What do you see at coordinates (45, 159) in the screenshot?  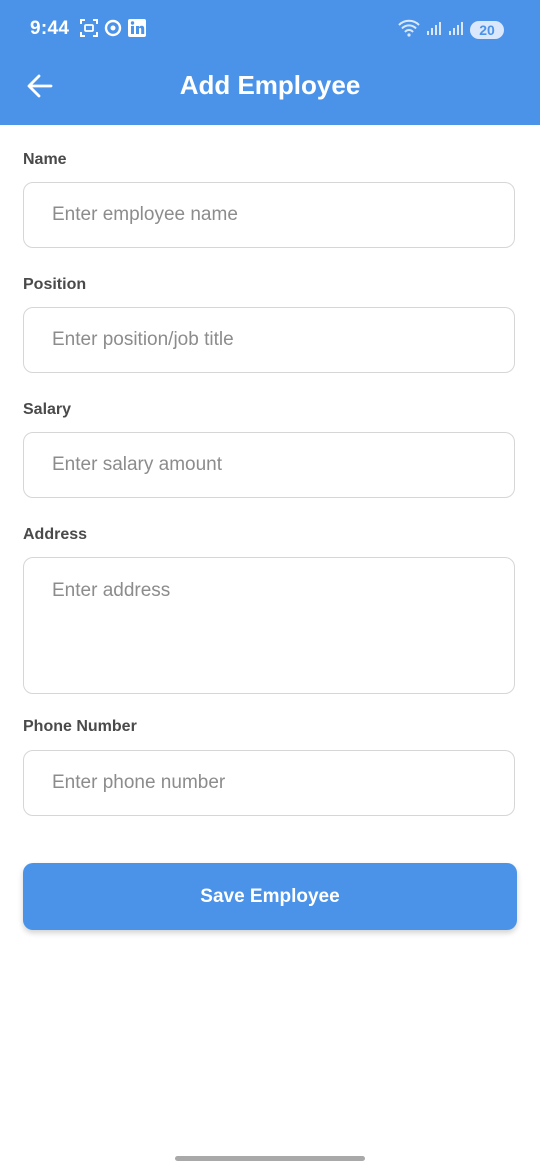 I see `name-label: Name` at bounding box center [45, 159].